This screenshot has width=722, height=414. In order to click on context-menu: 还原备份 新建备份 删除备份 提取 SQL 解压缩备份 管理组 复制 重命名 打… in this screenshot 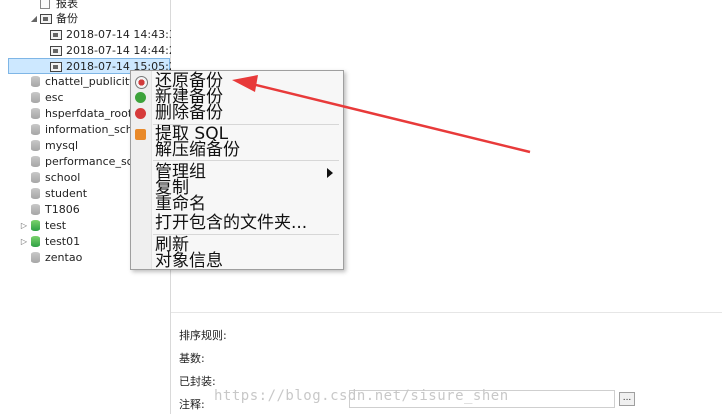, I will do `click(237, 170)`.